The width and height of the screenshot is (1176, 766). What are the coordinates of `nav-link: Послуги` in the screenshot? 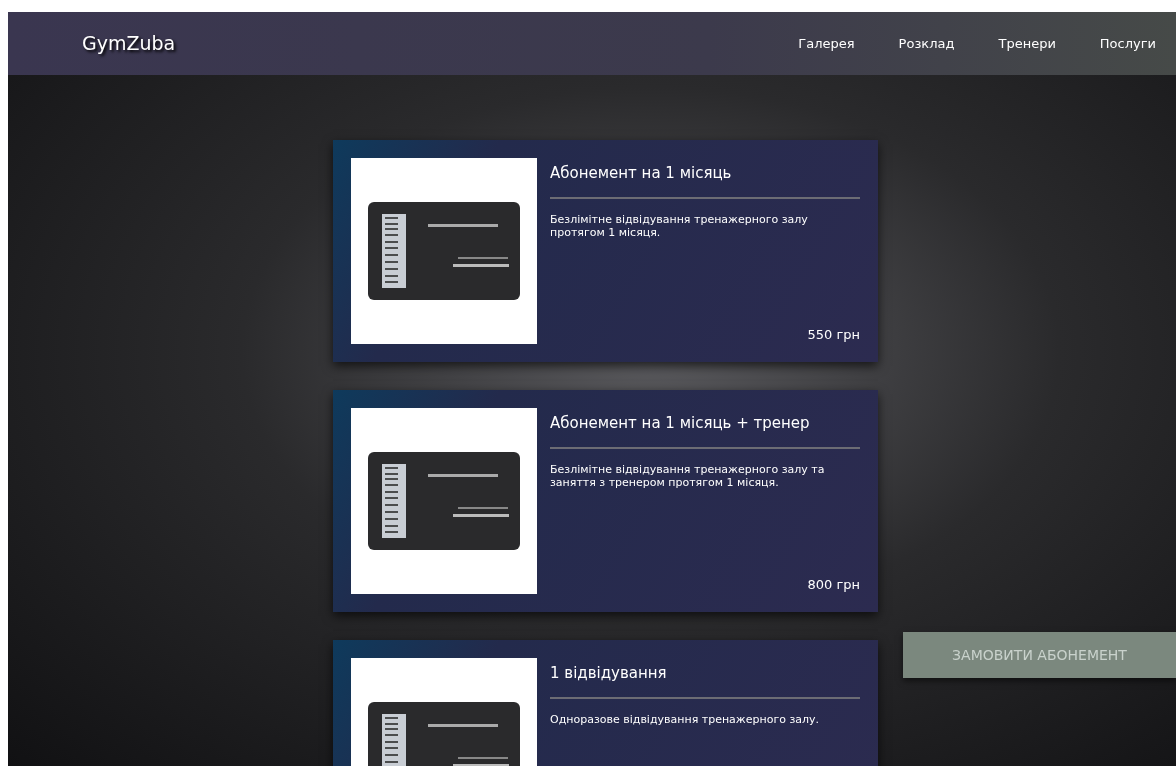 It's located at (1127, 43).